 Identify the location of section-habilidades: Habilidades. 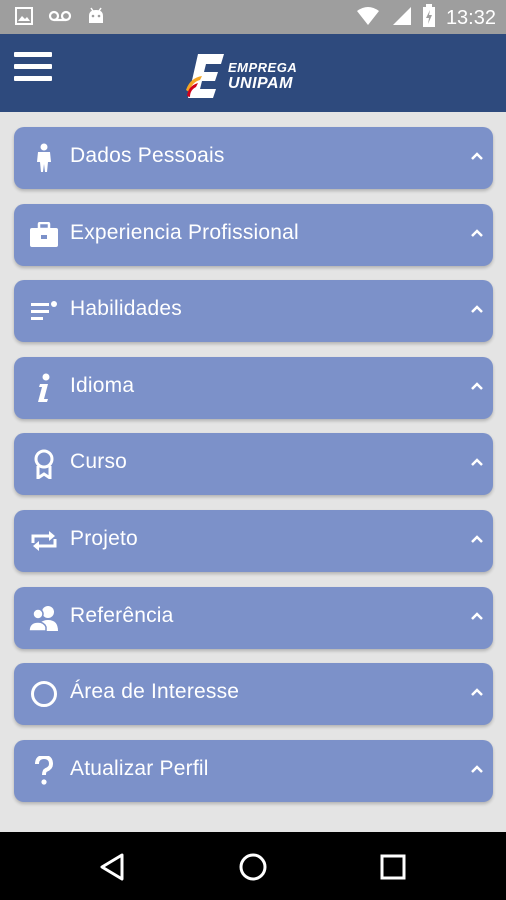
(253, 311).